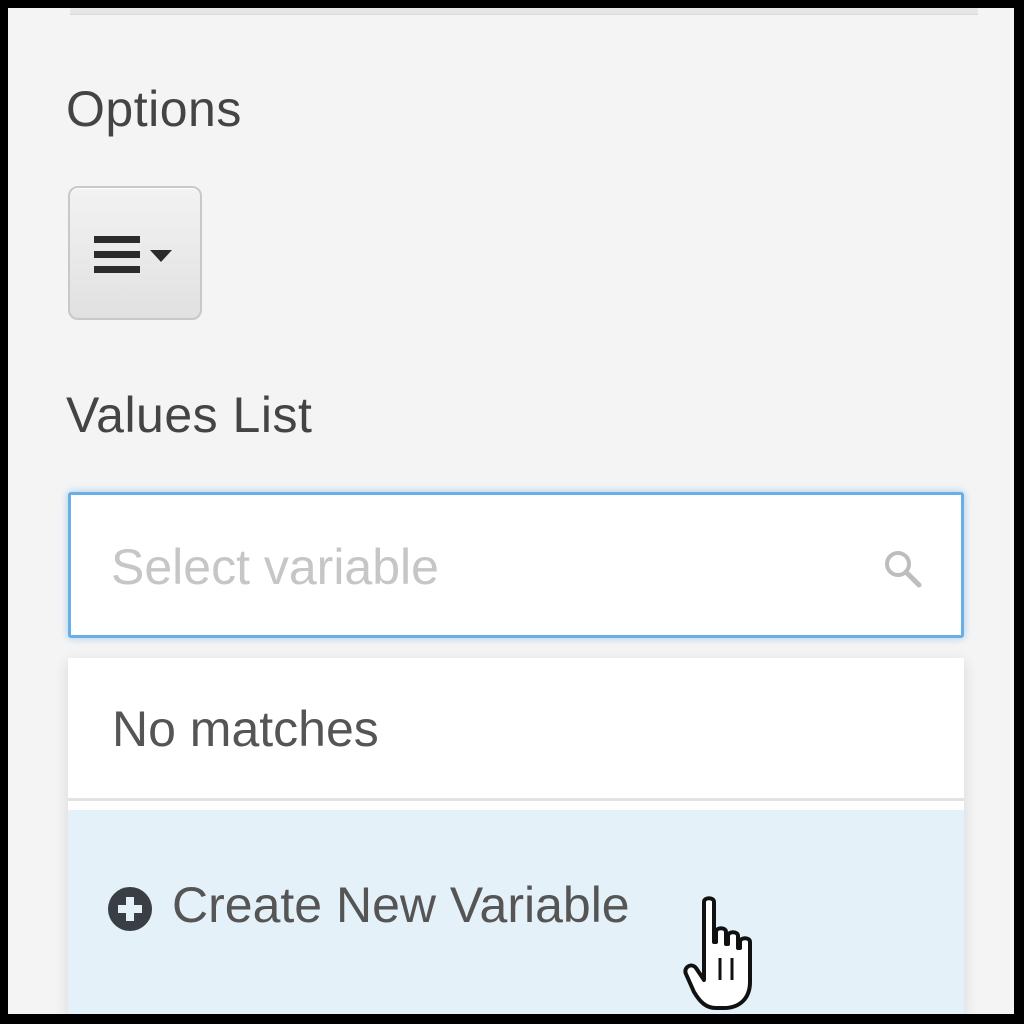 This screenshot has width=1024, height=1024. Describe the element at coordinates (516, 729) in the screenshot. I see `no-matches-item: No matches` at that location.